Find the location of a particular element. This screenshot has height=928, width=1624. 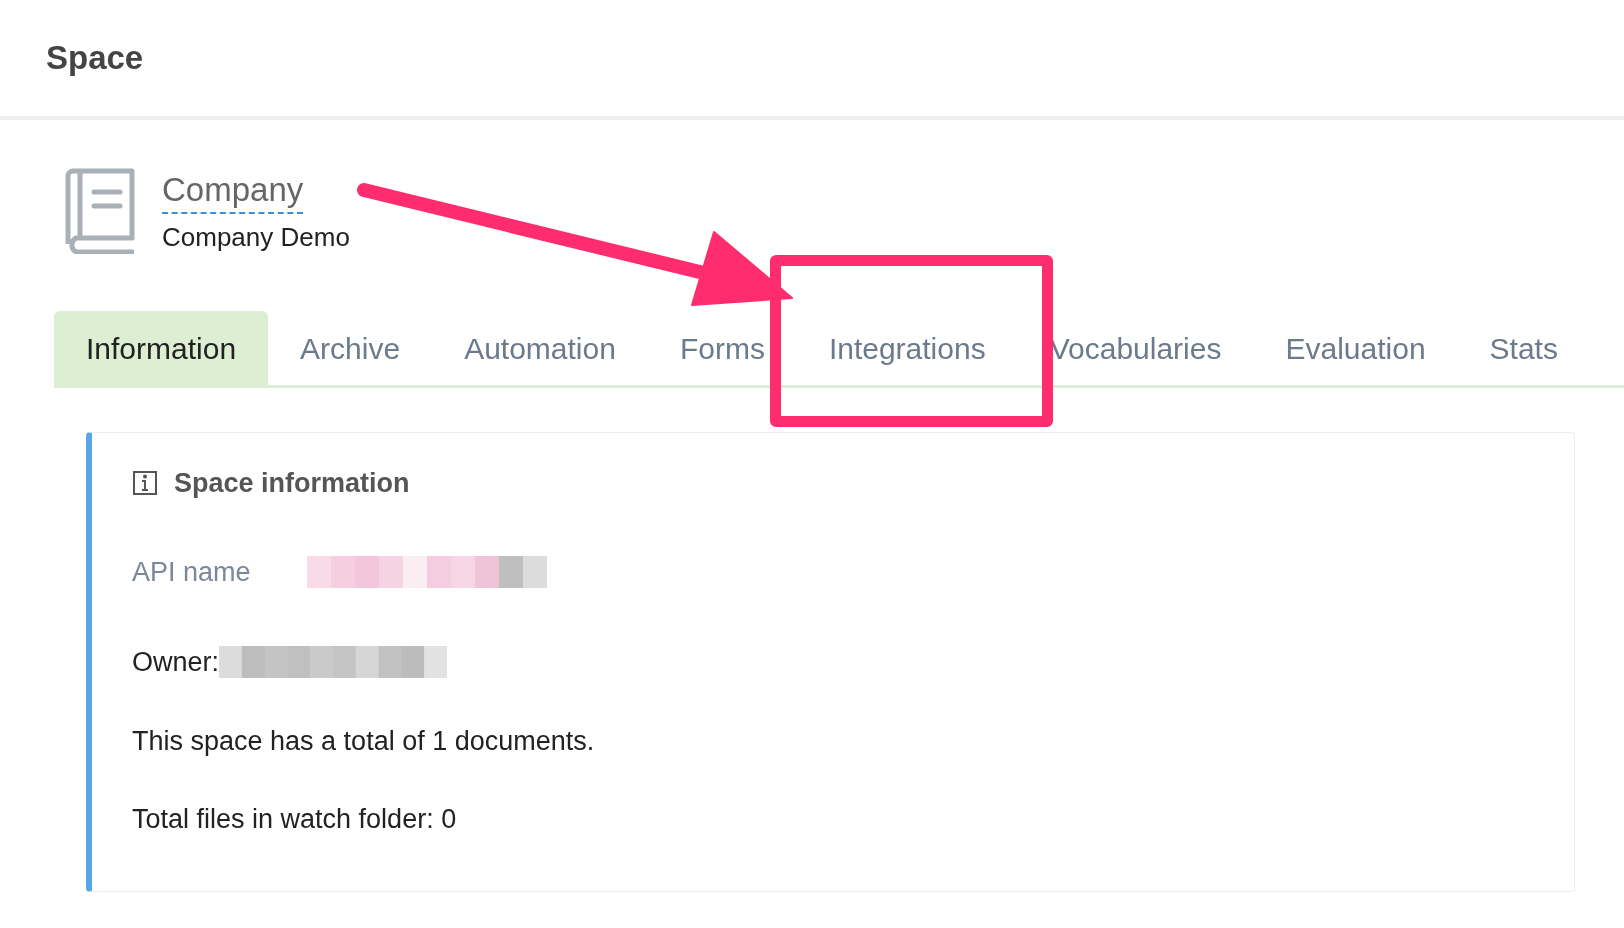

info-text: This space has a total of 1 documents. is located at coordinates (364, 741).